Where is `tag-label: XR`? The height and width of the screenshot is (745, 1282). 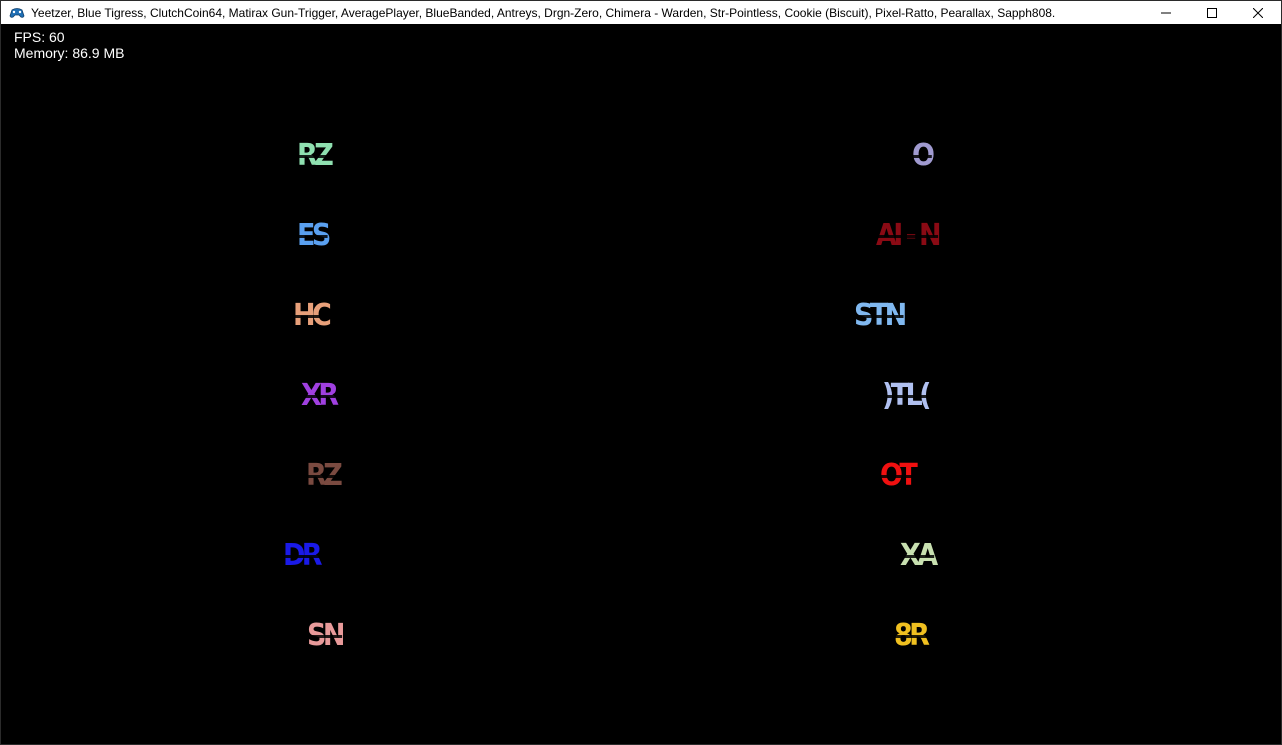 tag-label: XR is located at coordinates (320, 395).